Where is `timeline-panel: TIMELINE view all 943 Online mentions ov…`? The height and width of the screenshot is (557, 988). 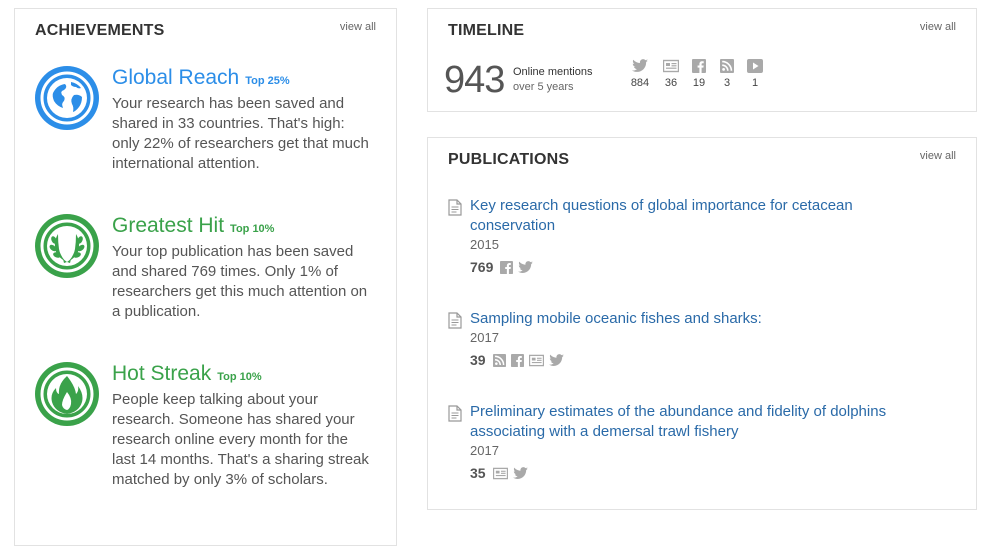
timeline-panel: TIMELINE view all 943 Online mentions ov… is located at coordinates (702, 60).